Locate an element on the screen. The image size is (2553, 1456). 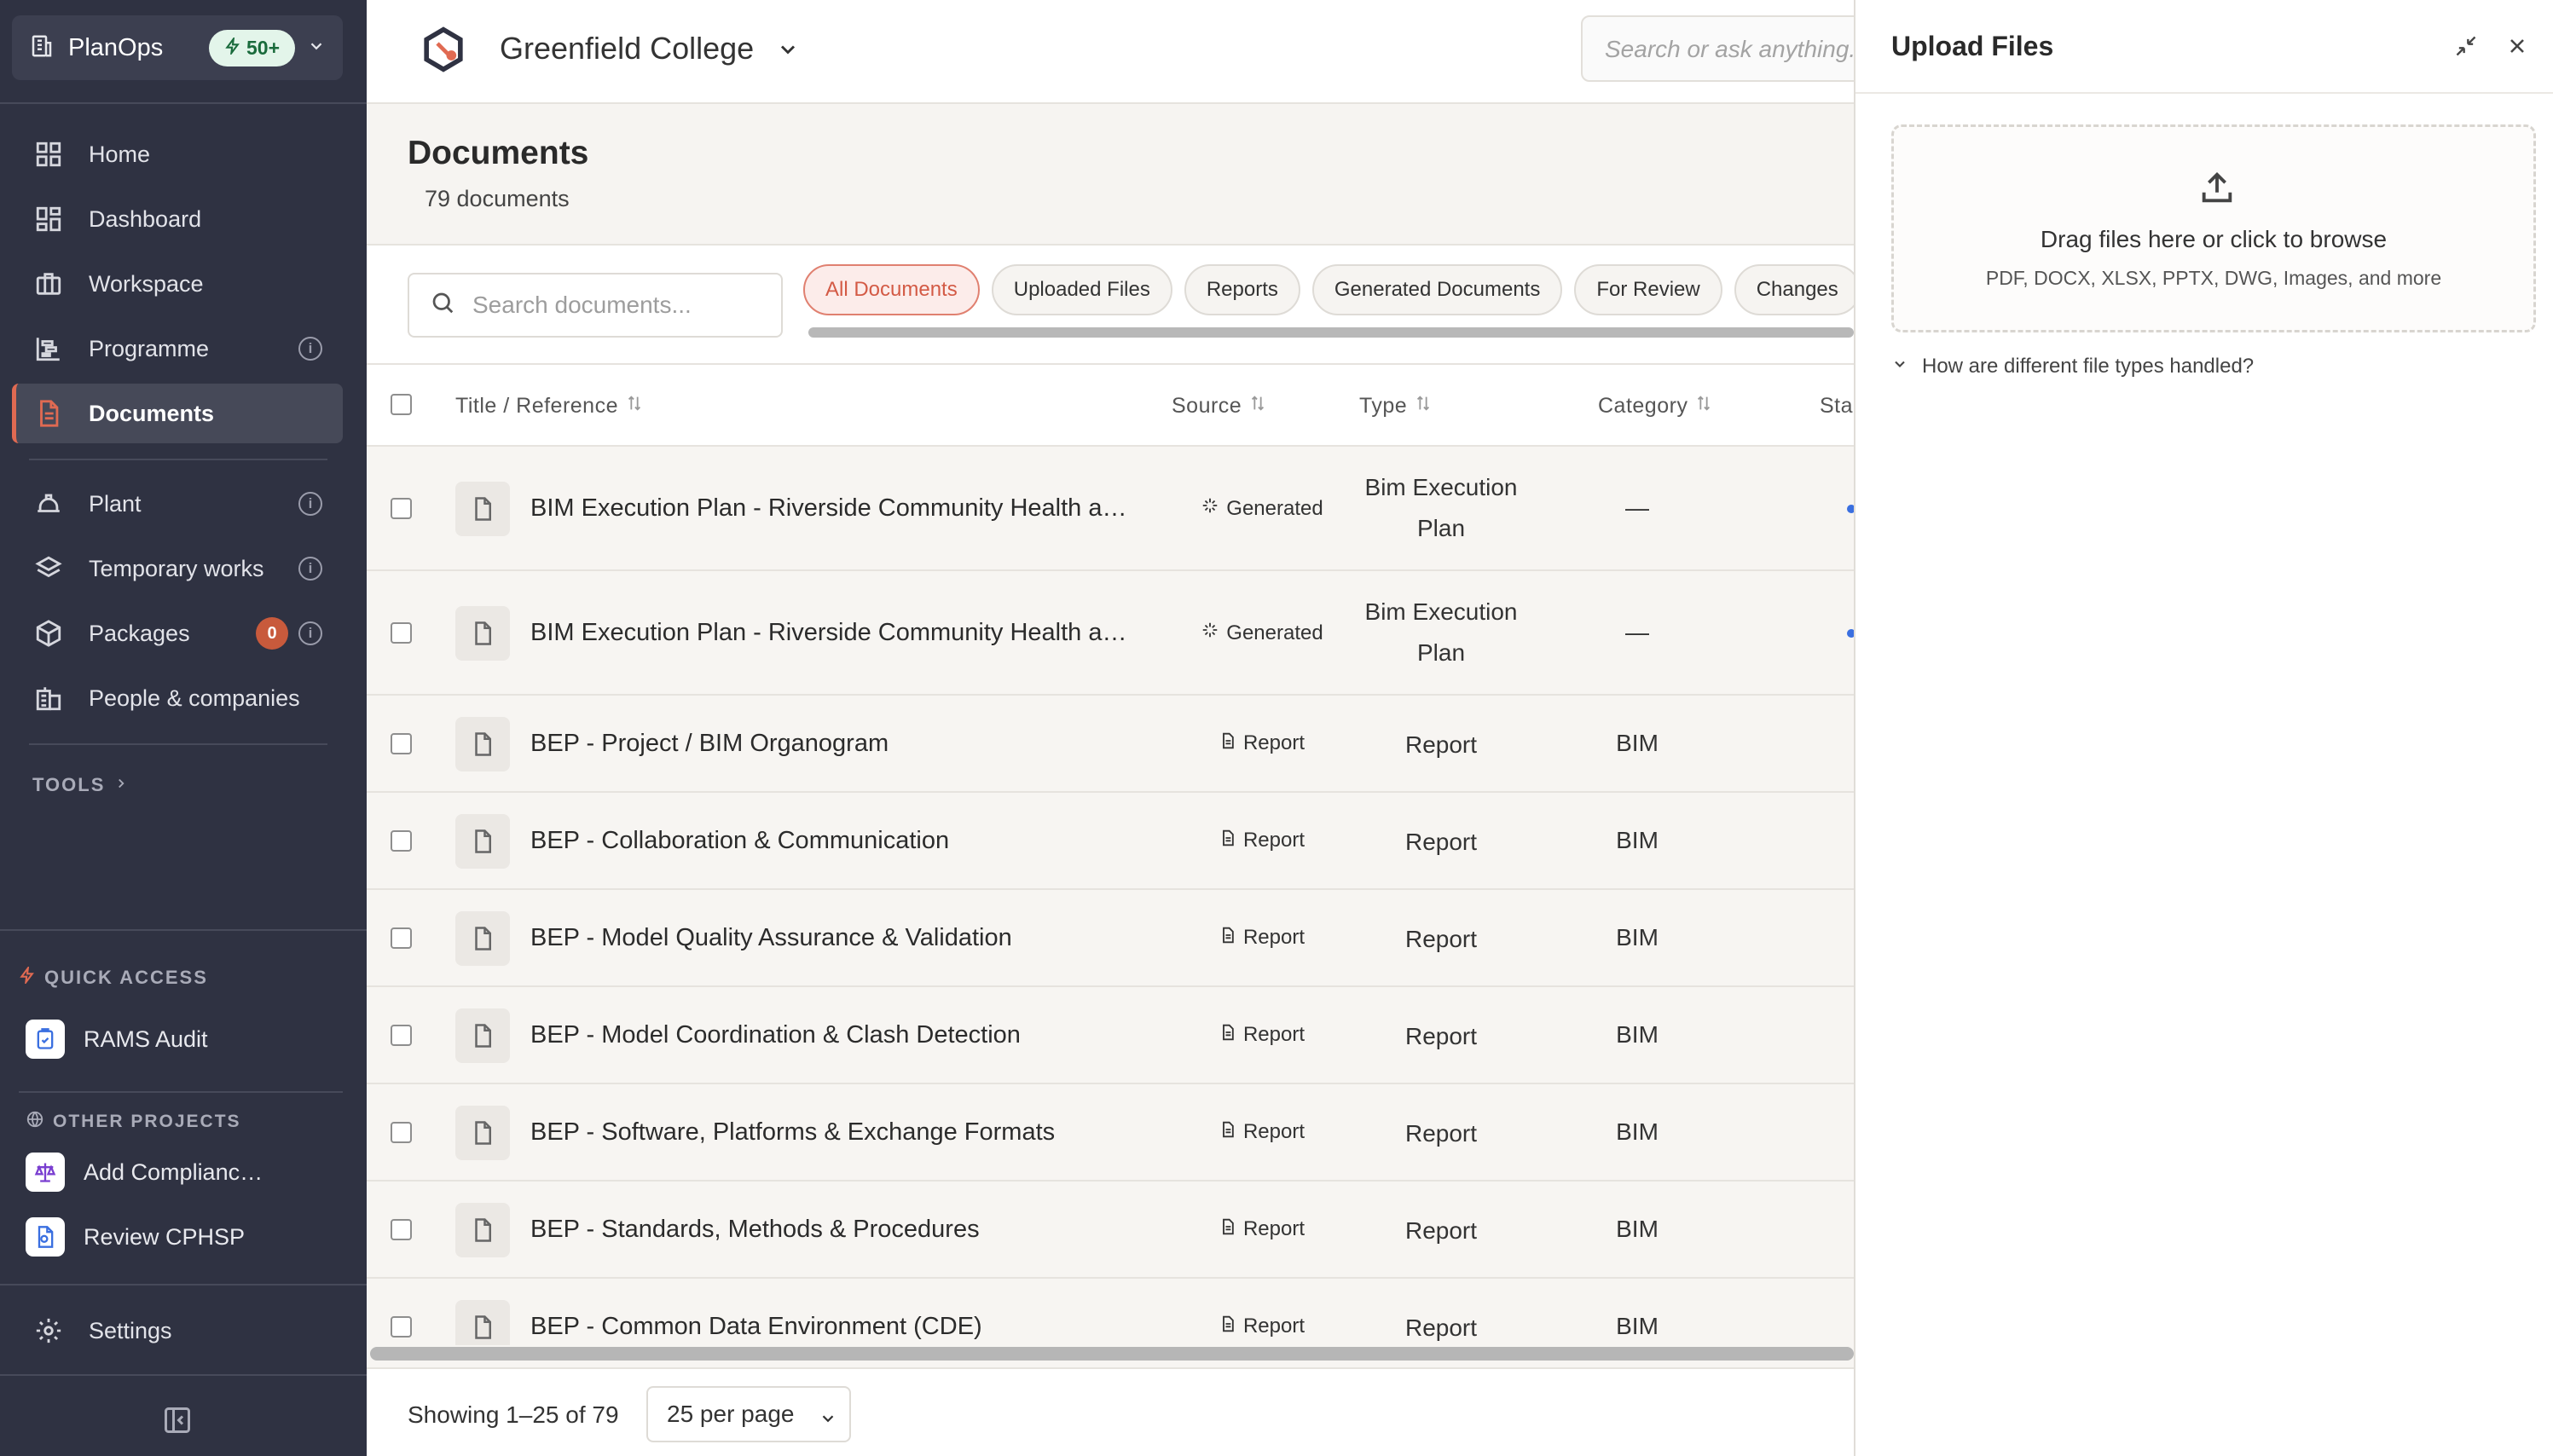
credits-count: 50+ is located at coordinates (263, 47).